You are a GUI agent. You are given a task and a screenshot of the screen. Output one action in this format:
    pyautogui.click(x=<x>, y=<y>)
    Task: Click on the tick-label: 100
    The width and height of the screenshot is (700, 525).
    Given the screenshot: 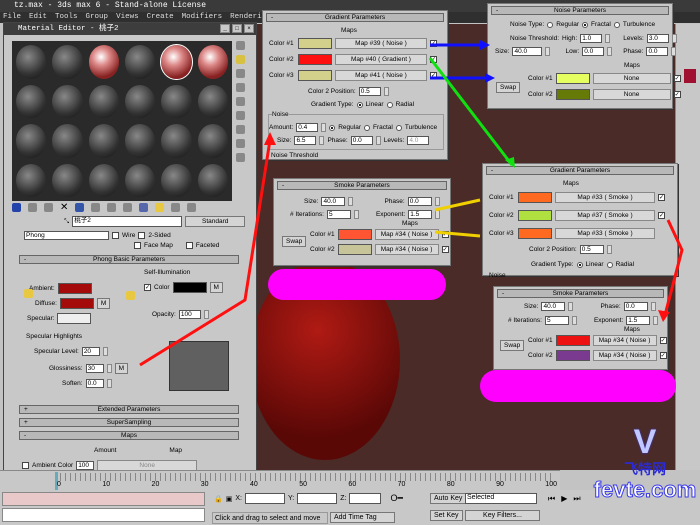 What is the action you would take?
    pyautogui.click(x=551, y=484)
    